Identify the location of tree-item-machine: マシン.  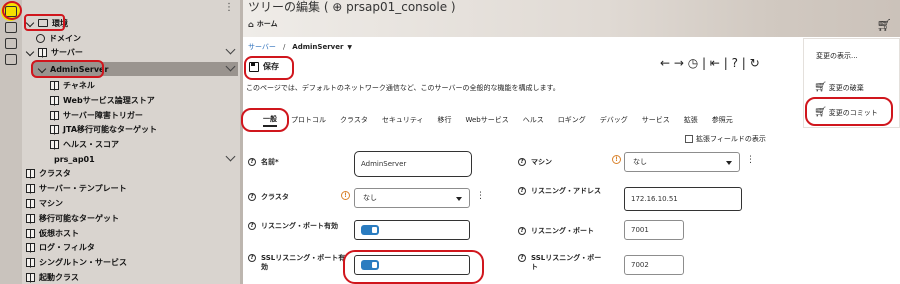
(44, 203).